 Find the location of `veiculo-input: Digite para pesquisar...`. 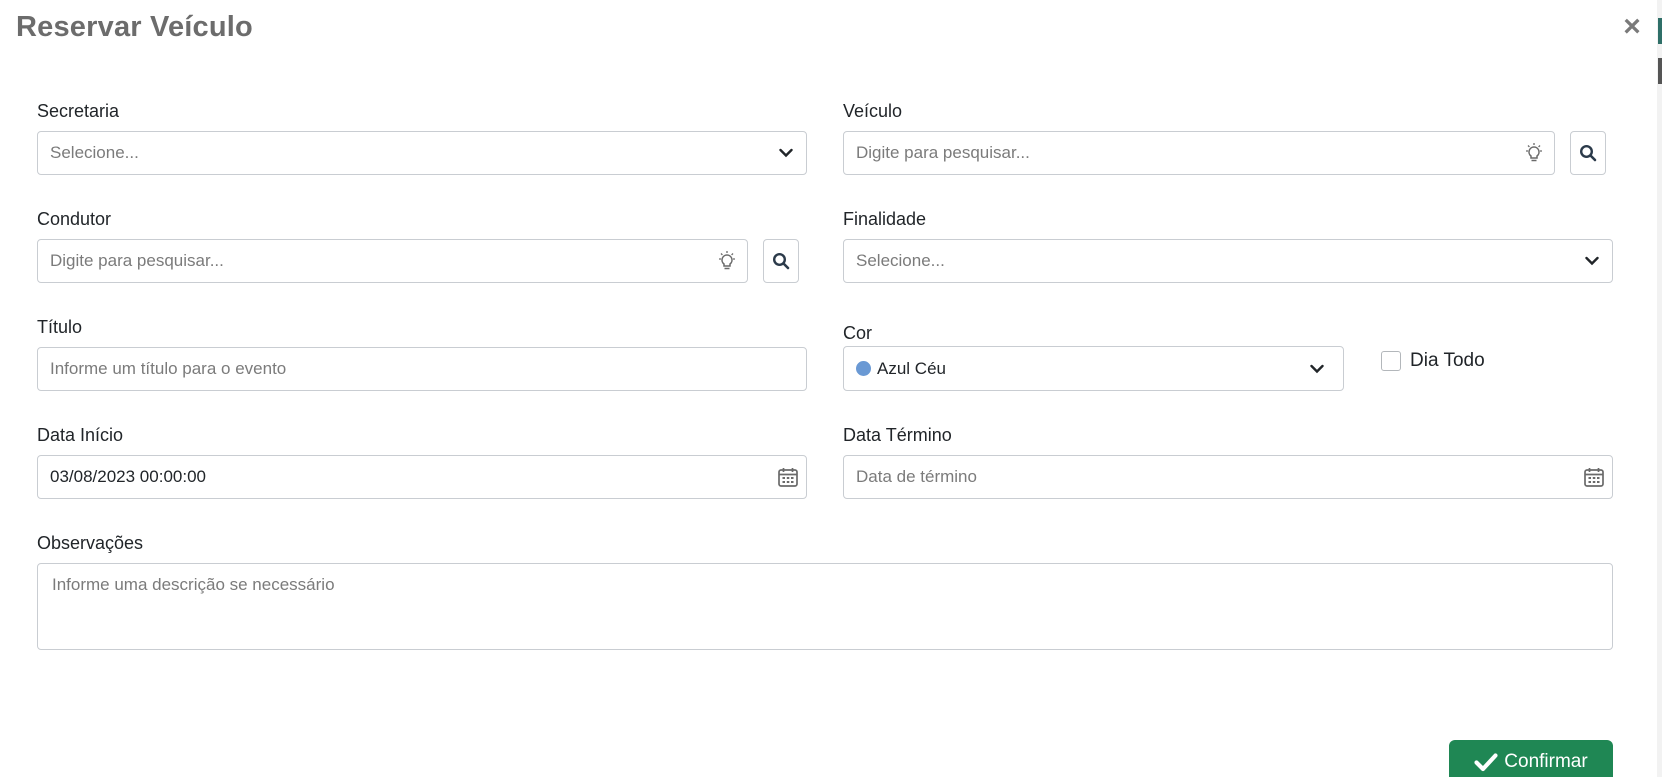

veiculo-input: Digite para pesquisar... is located at coordinates (1199, 153).